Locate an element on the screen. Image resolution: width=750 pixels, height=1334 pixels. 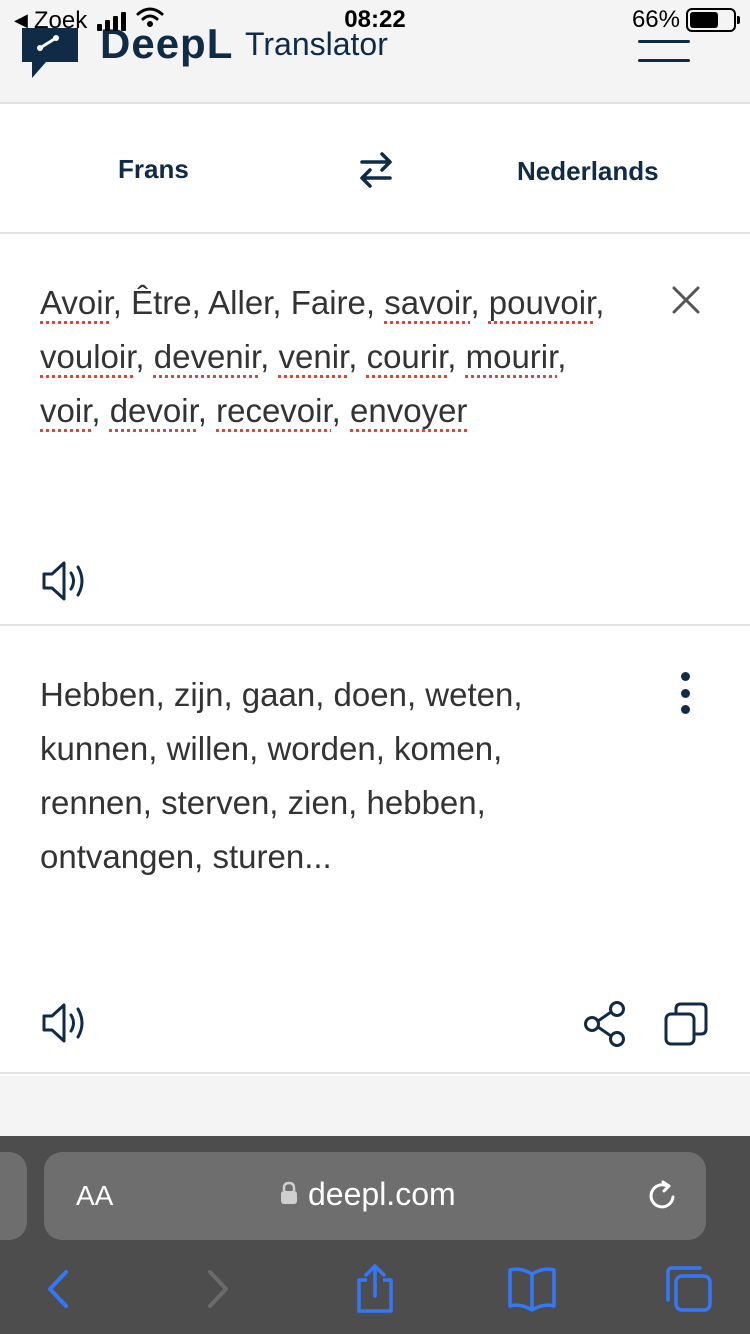
previous-tab-peek is located at coordinates (13, 1196).